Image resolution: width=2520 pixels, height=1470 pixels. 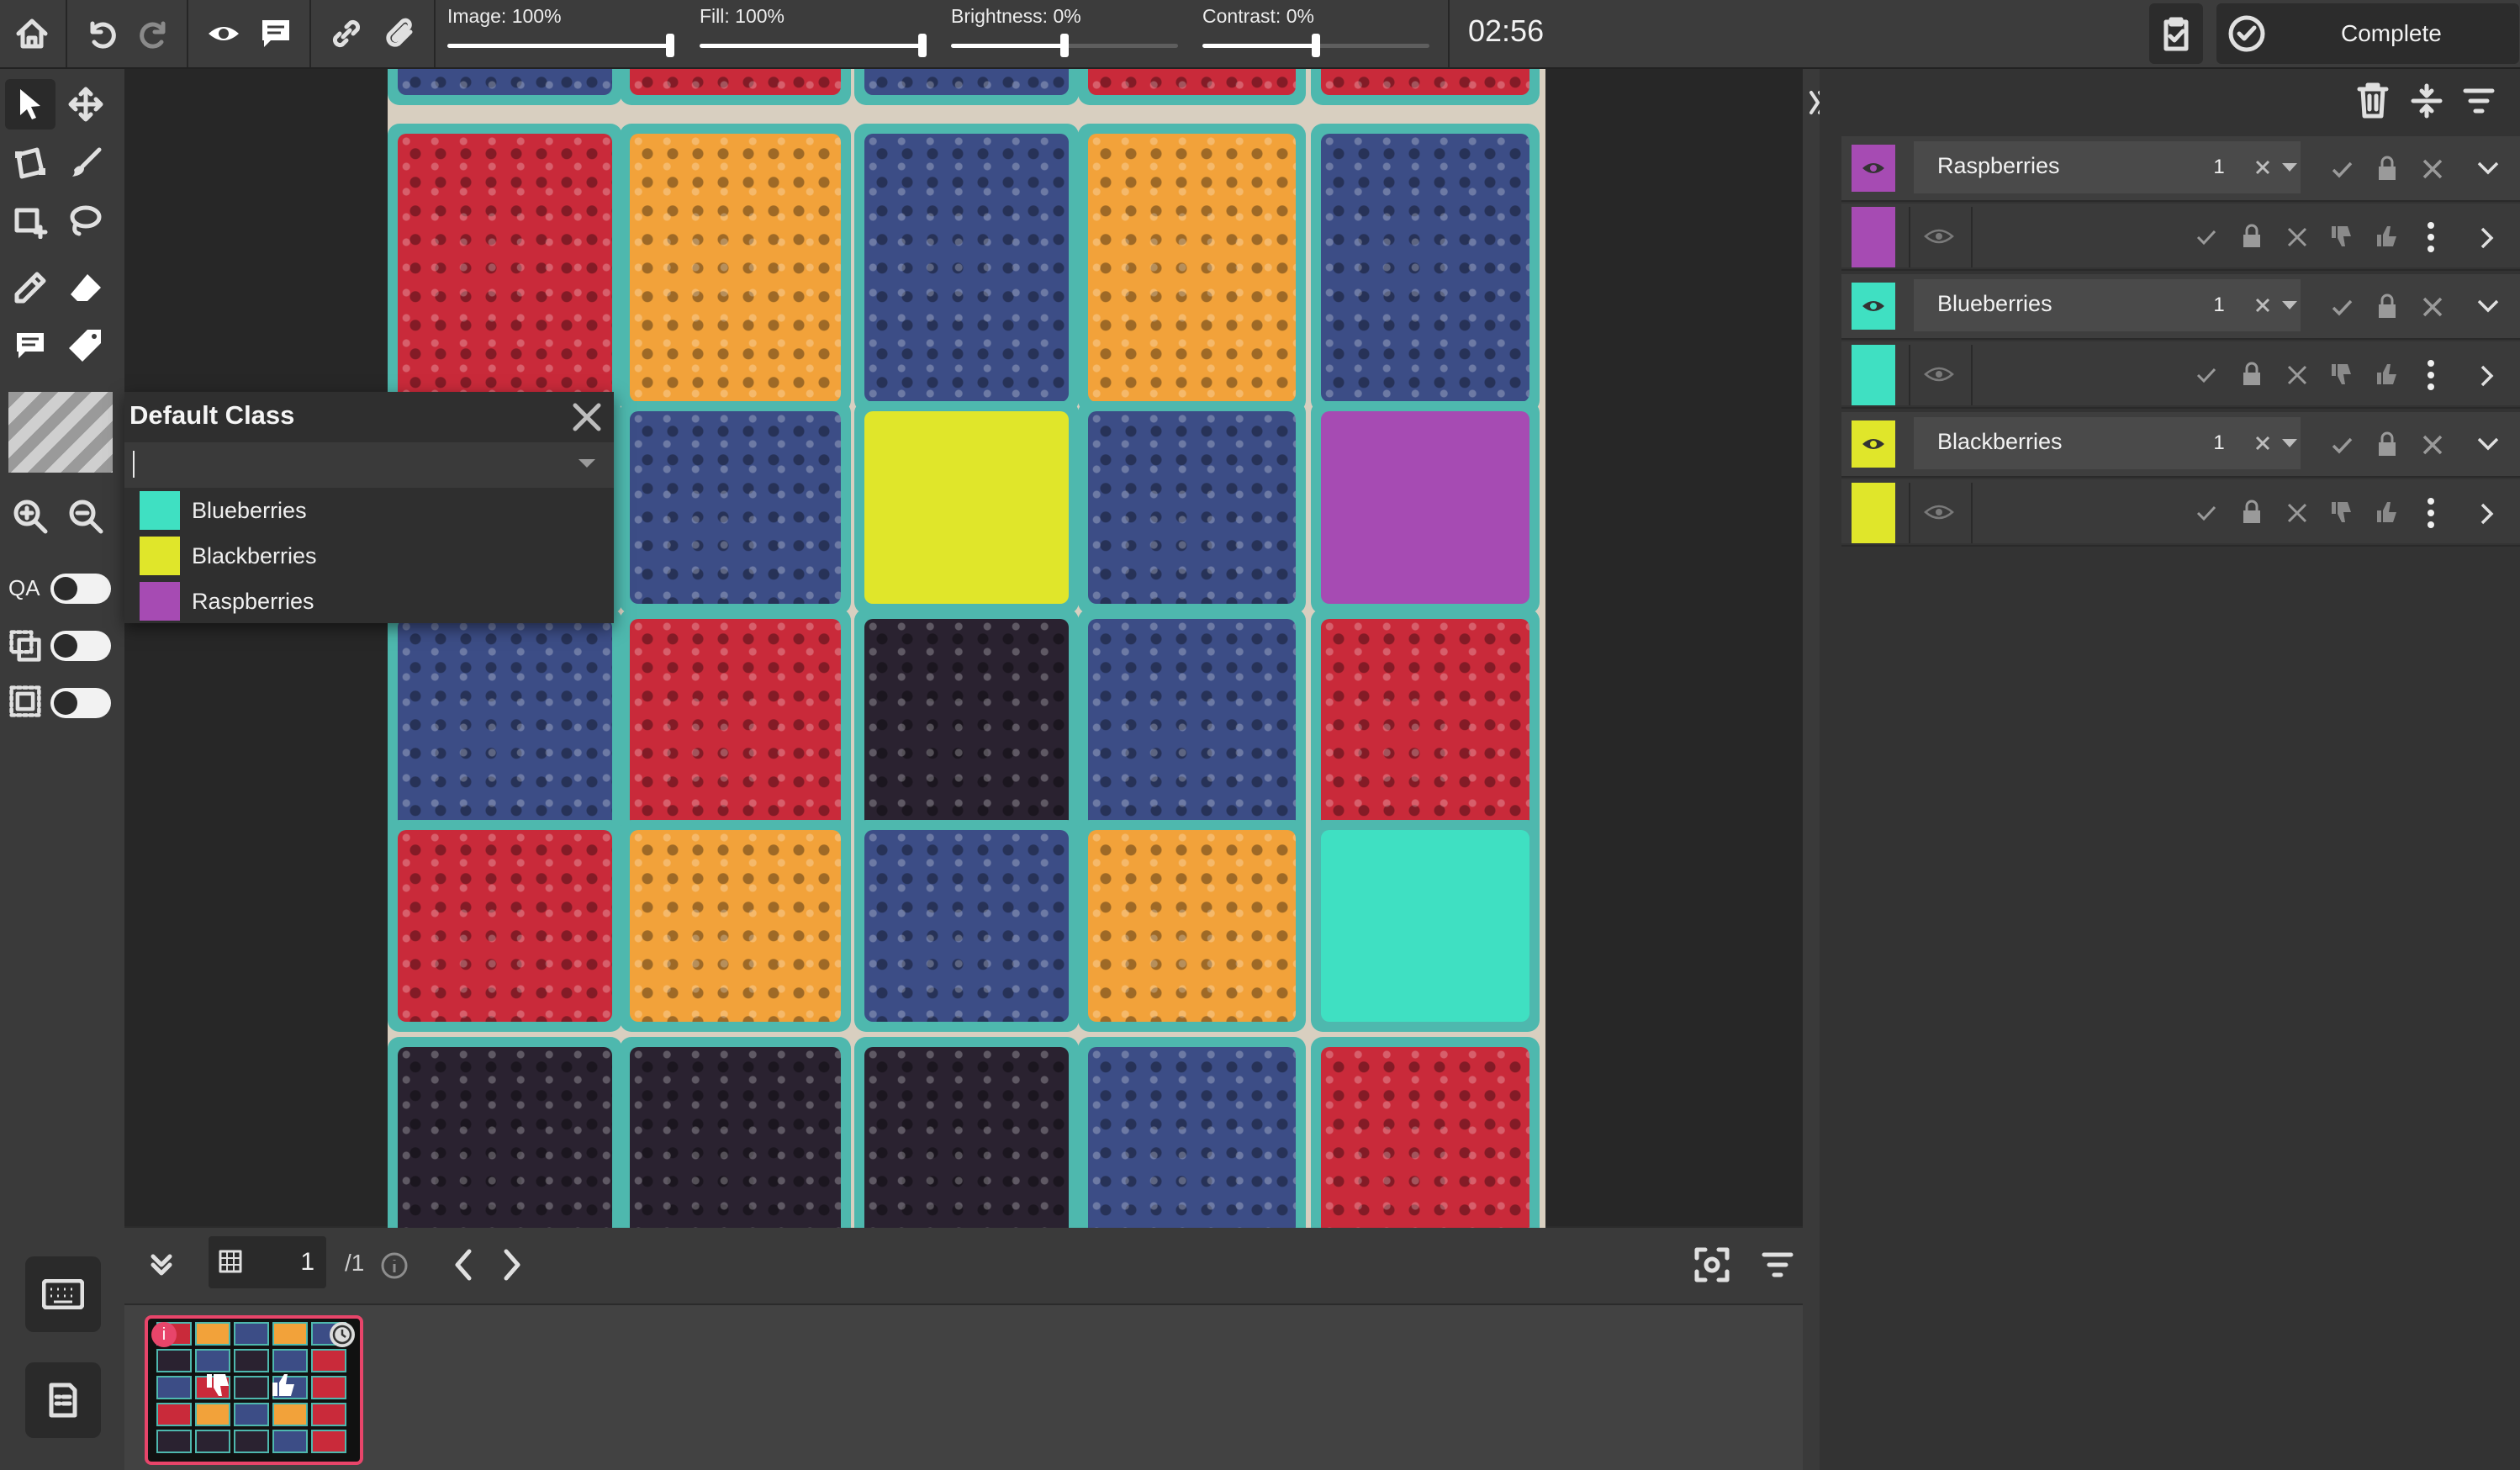 What do you see at coordinates (1712, 1264) in the screenshot?
I see `fit-to-screen-icon` at bounding box center [1712, 1264].